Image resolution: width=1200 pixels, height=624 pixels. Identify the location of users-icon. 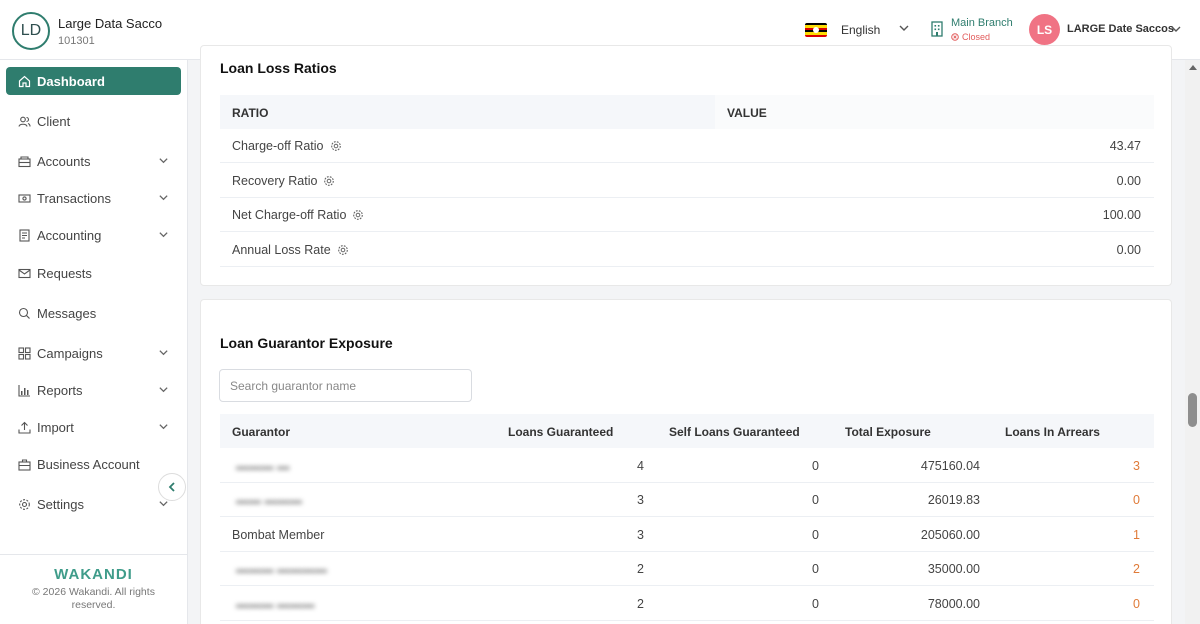
(24, 121).